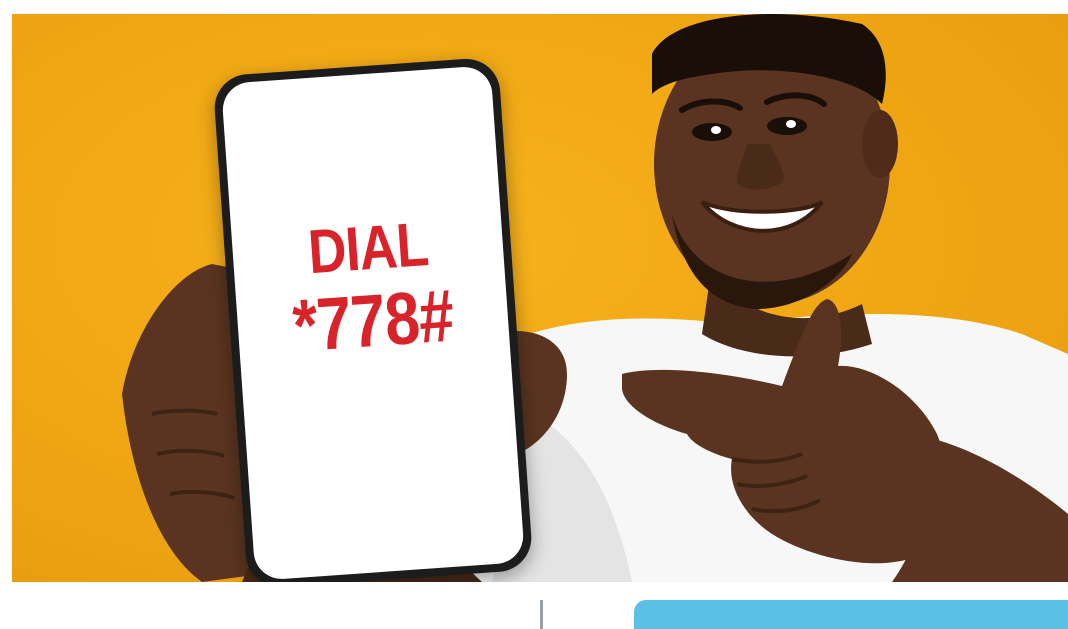  What do you see at coordinates (367, 249) in the screenshot?
I see `dial-text: DIAL` at bounding box center [367, 249].